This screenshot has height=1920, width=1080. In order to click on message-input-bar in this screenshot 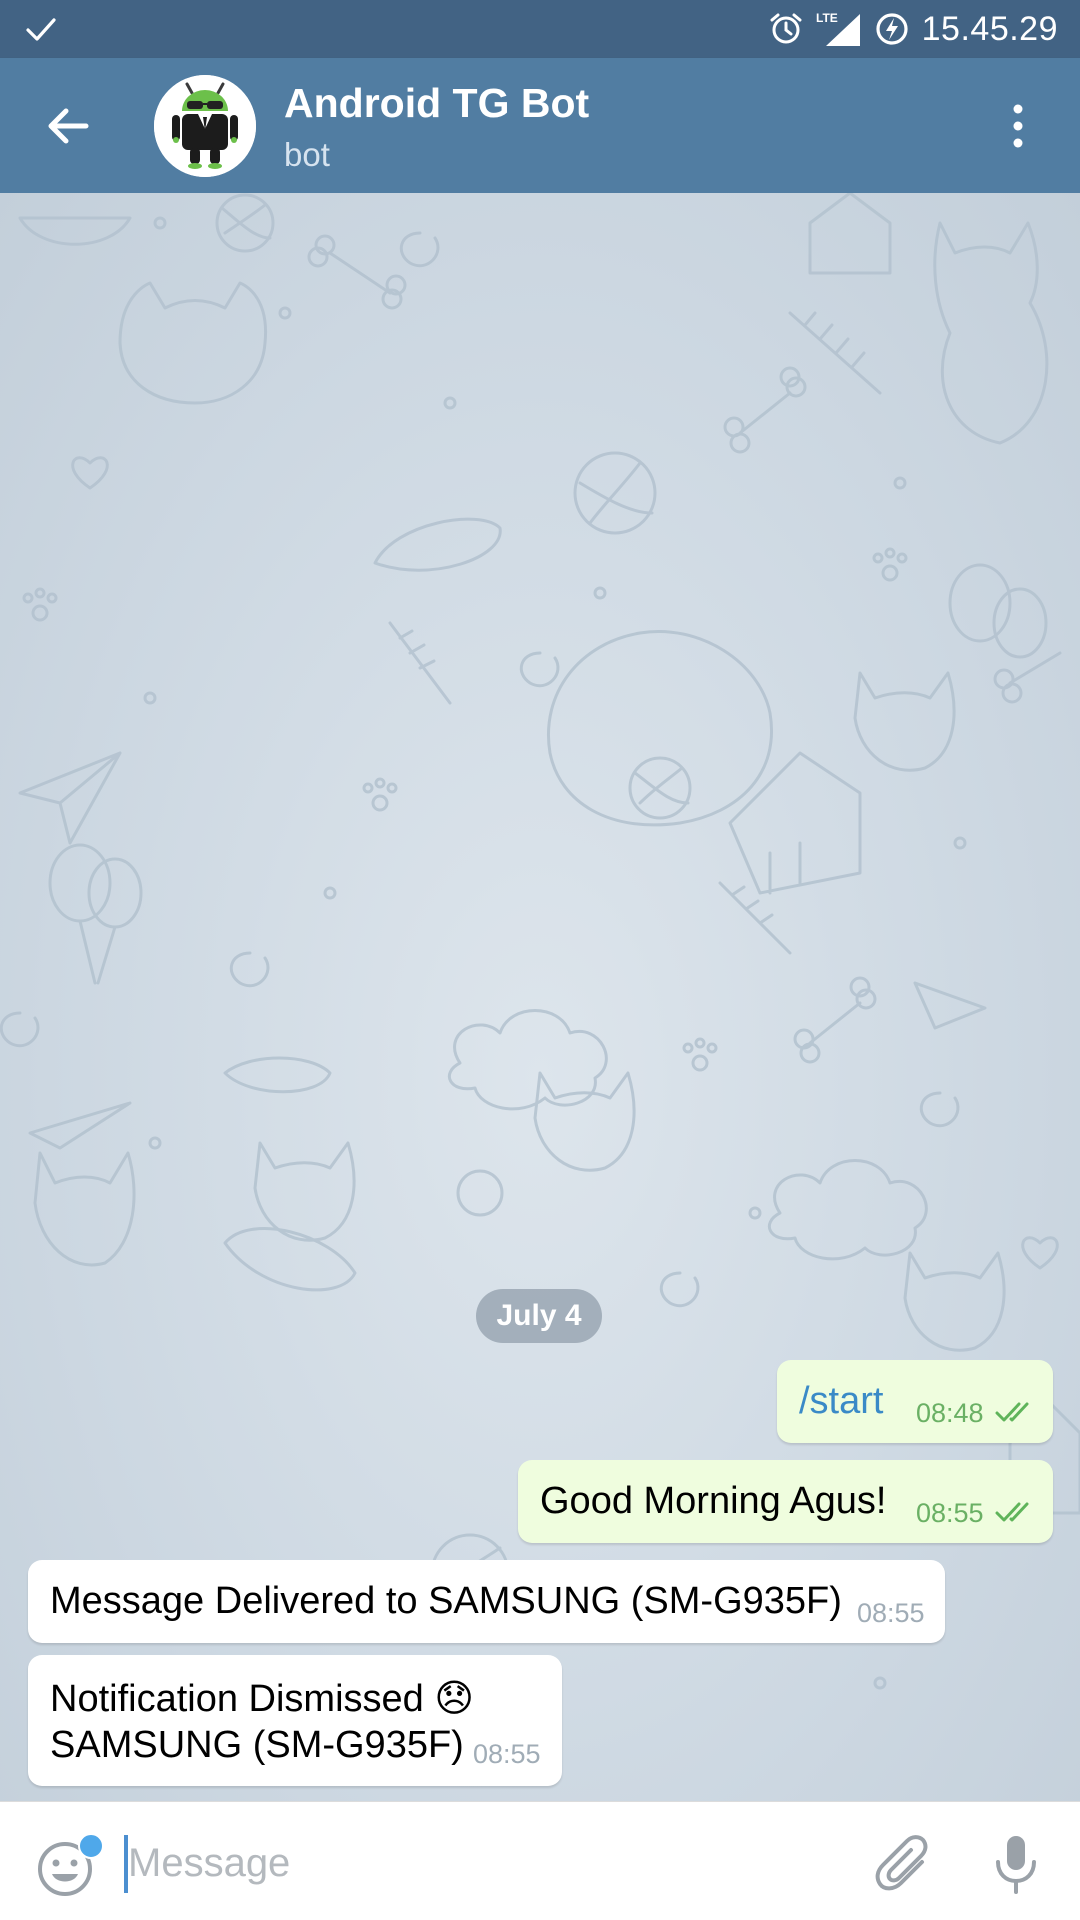, I will do `click(540, 1860)`.